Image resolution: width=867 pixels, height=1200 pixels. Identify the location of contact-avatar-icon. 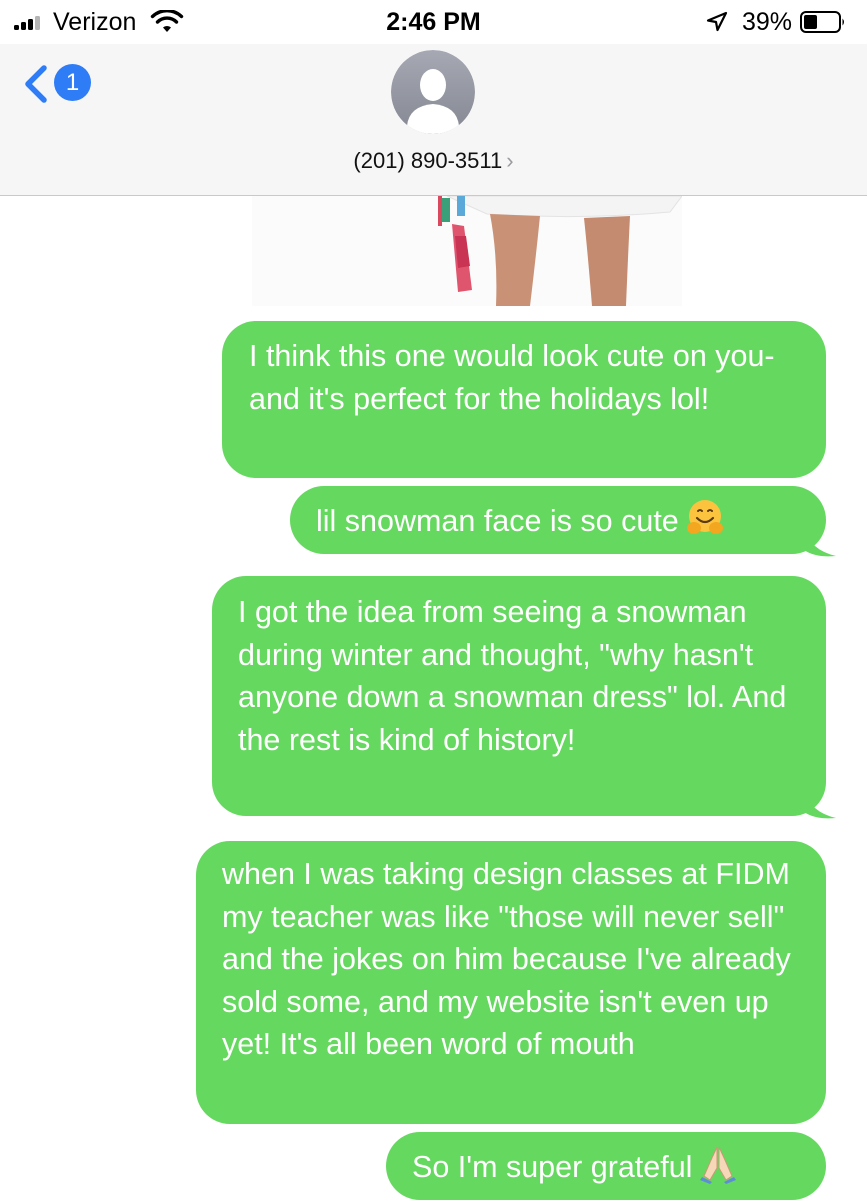
(433, 92).